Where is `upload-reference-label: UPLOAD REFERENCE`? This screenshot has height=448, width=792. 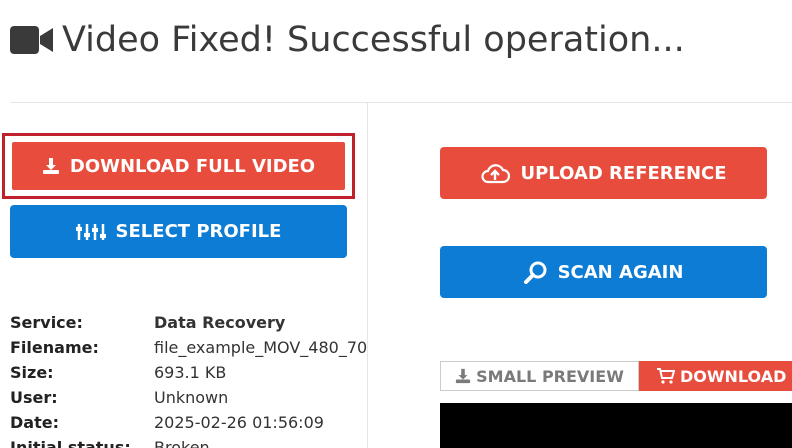 upload-reference-label: UPLOAD REFERENCE is located at coordinates (623, 173).